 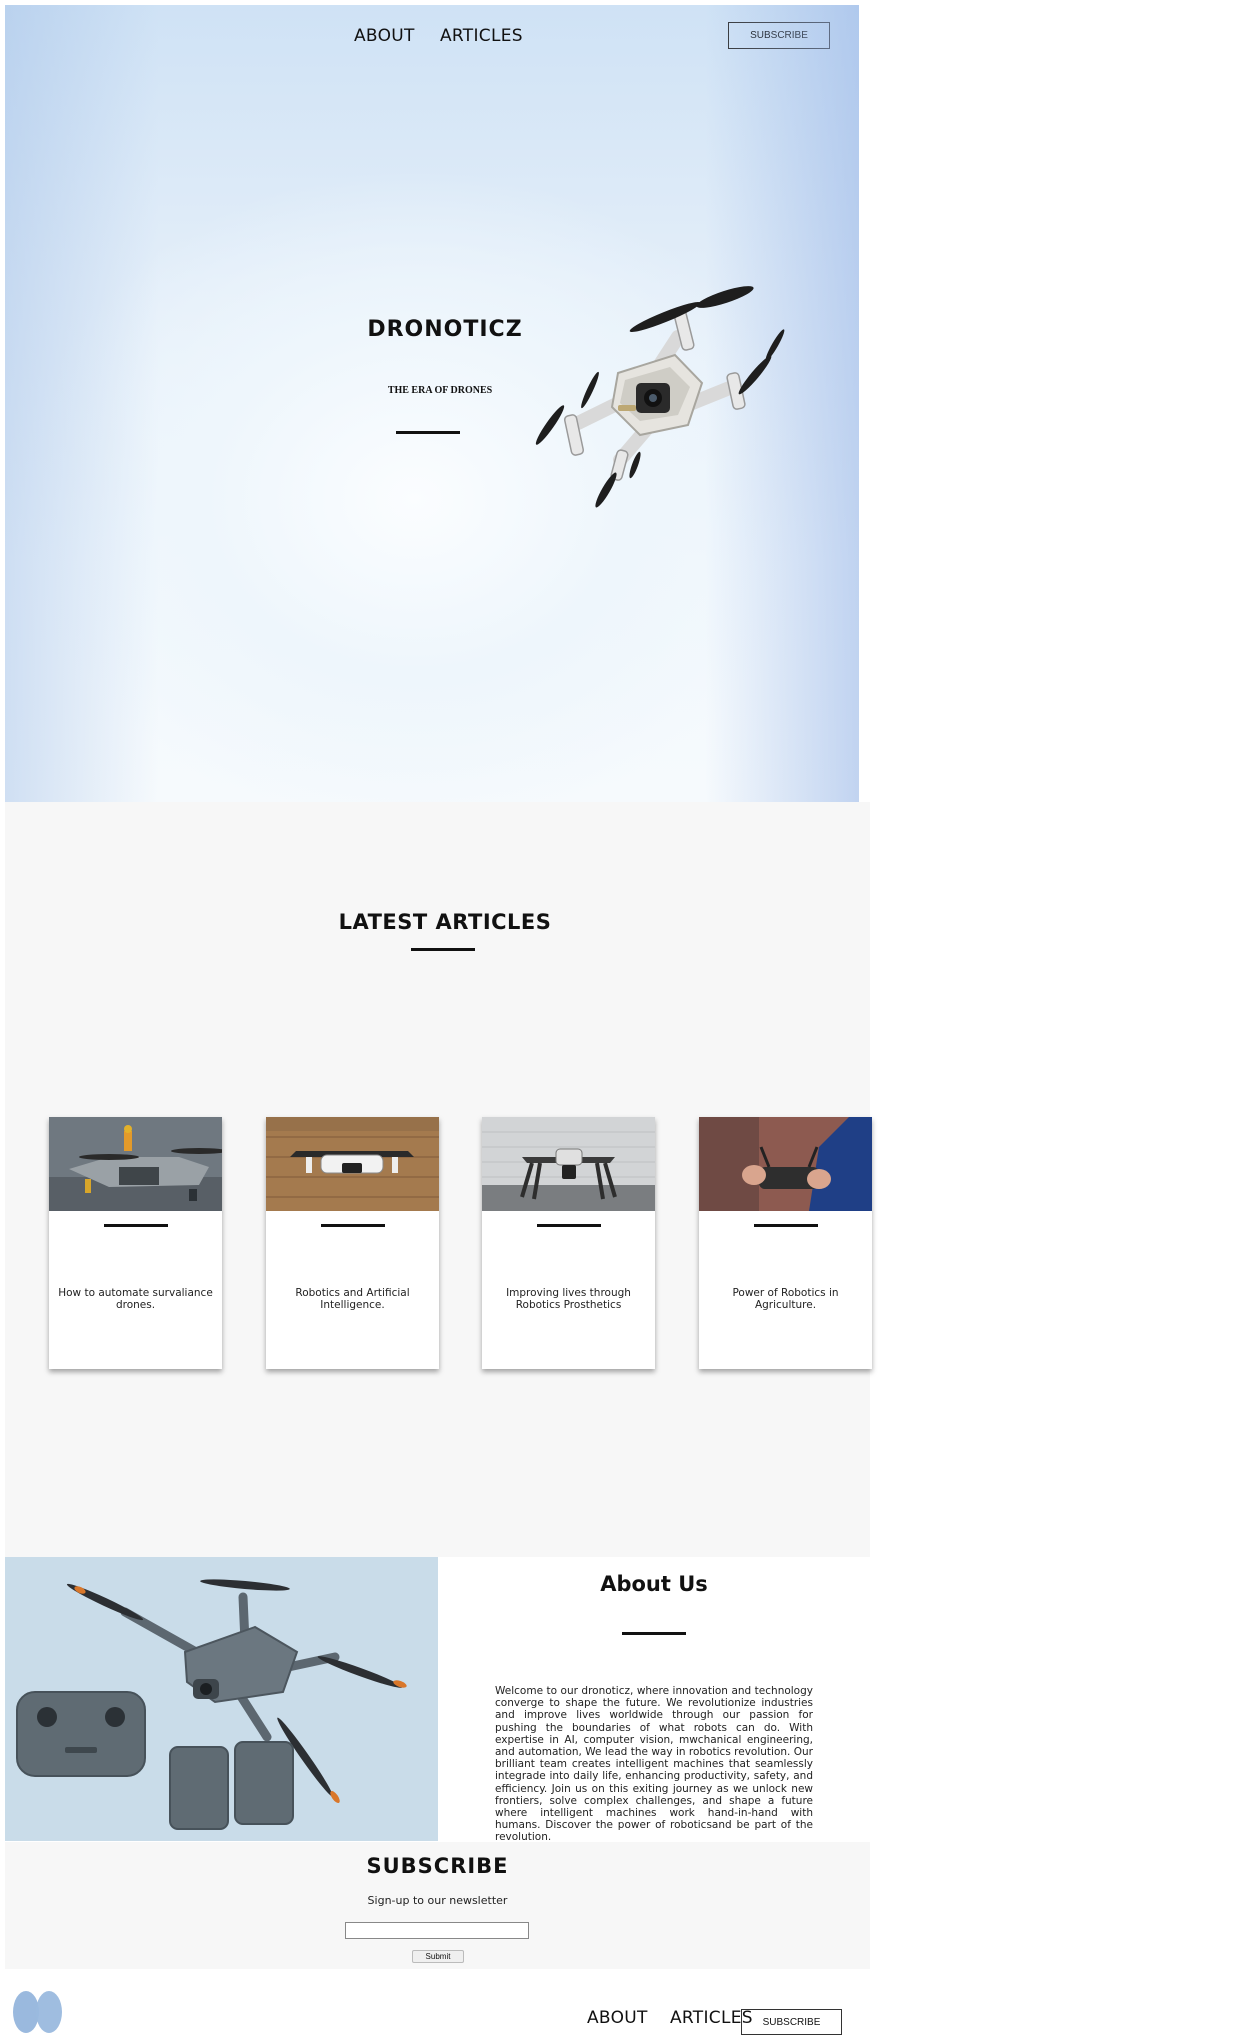 What do you see at coordinates (437, 1866) in the screenshot?
I see `subscribe-title: SUBSCRIBE` at bounding box center [437, 1866].